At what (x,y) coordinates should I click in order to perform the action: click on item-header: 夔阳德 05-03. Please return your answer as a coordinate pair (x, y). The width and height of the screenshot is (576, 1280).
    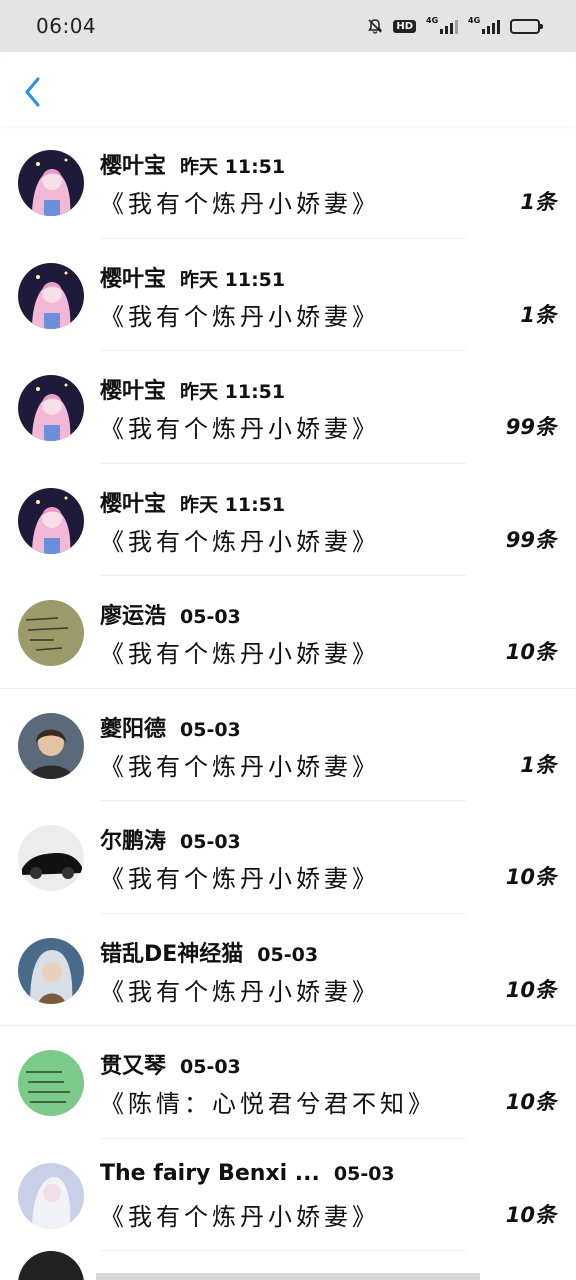
    Looking at the image, I should click on (170, 727).